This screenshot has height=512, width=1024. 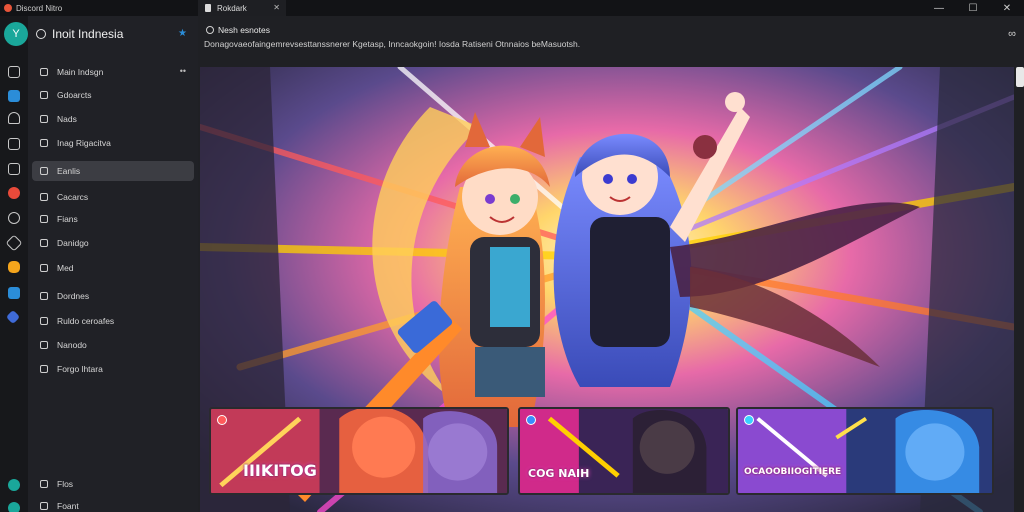 I want to click on channel-label: Inag Rigacitva, so click(x=84, y=143).